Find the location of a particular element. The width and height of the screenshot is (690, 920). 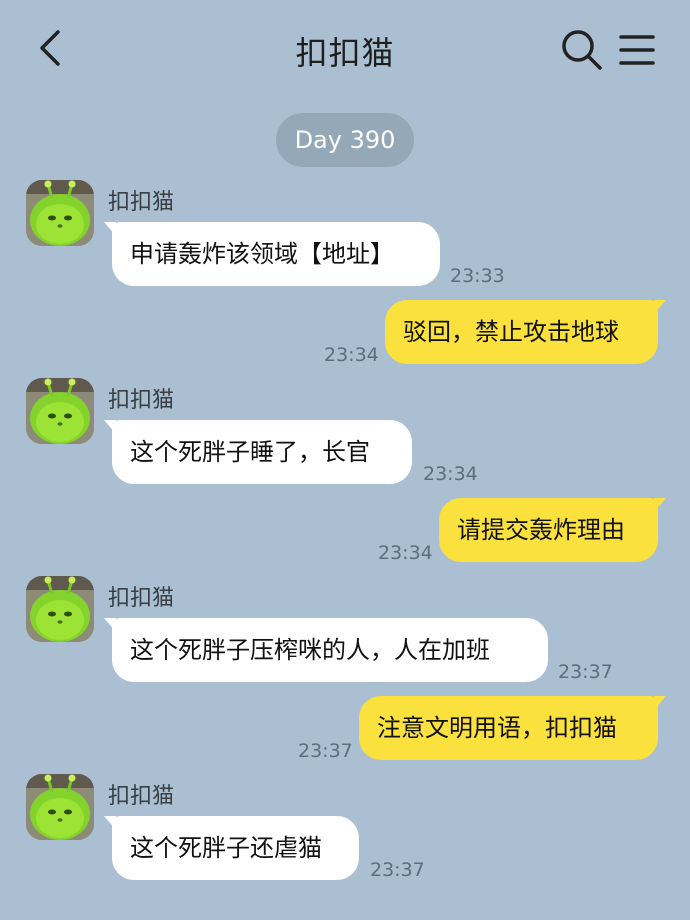

message-bubble-incoming: 申请轰炸该领域【地址】 is located at coordinates (272, 254).